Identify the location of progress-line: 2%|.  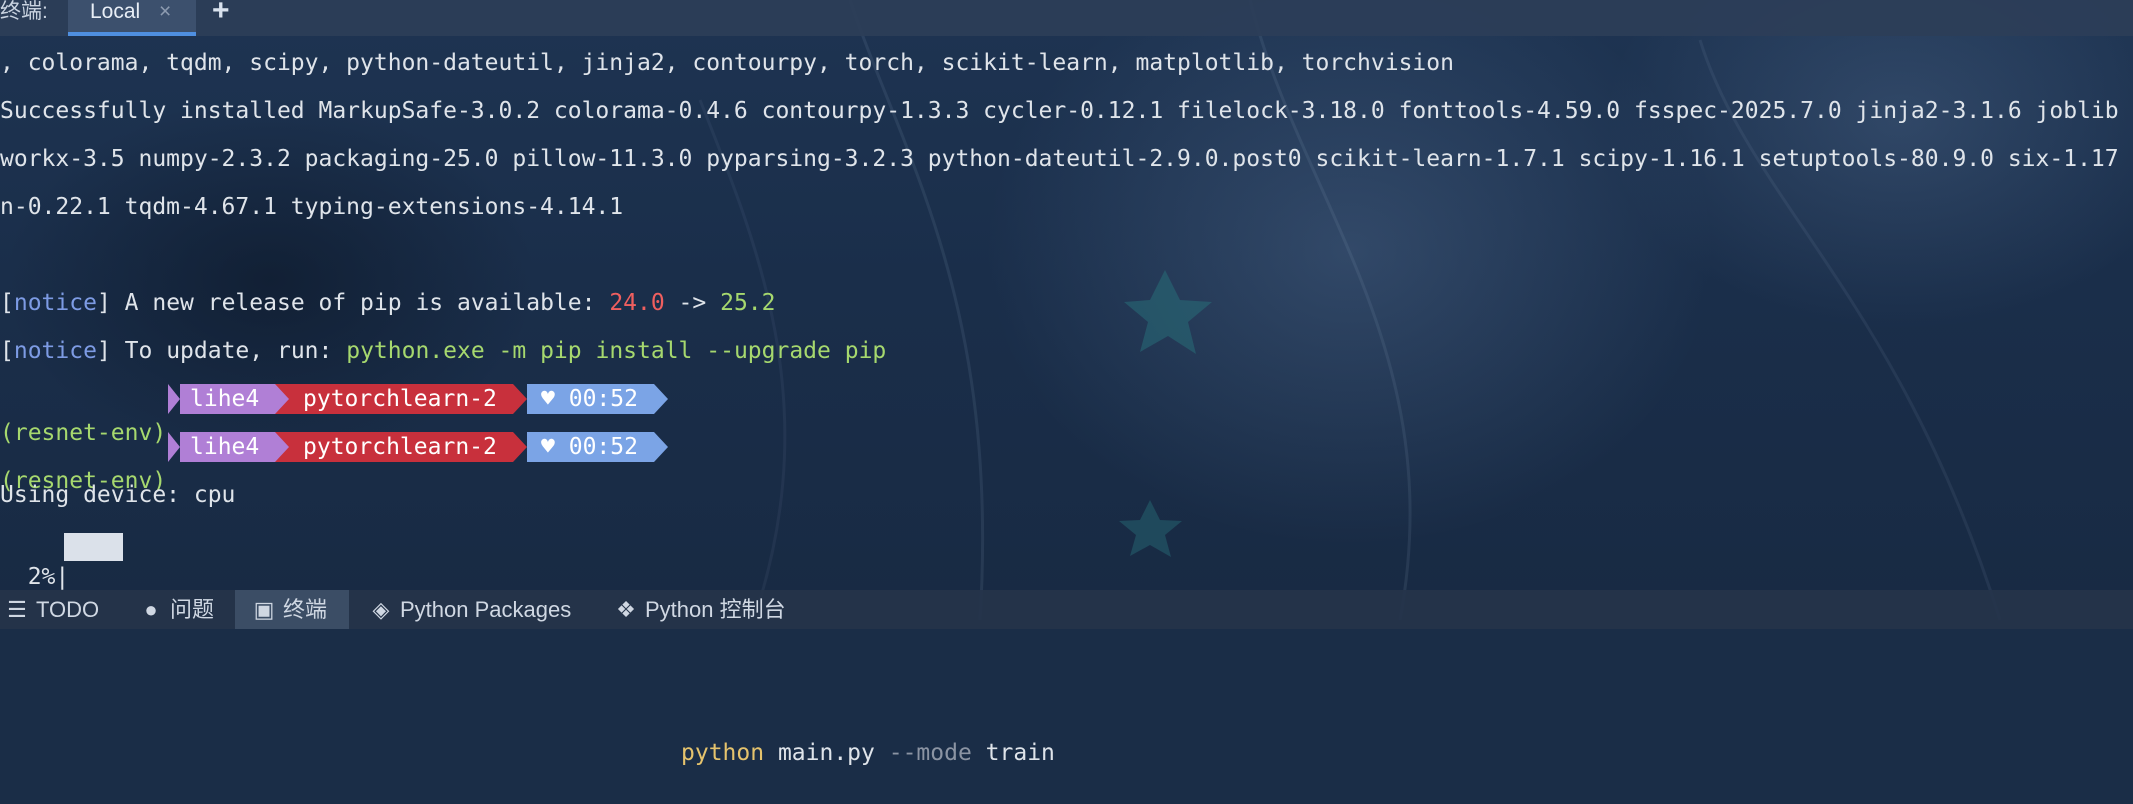
(100, 558).